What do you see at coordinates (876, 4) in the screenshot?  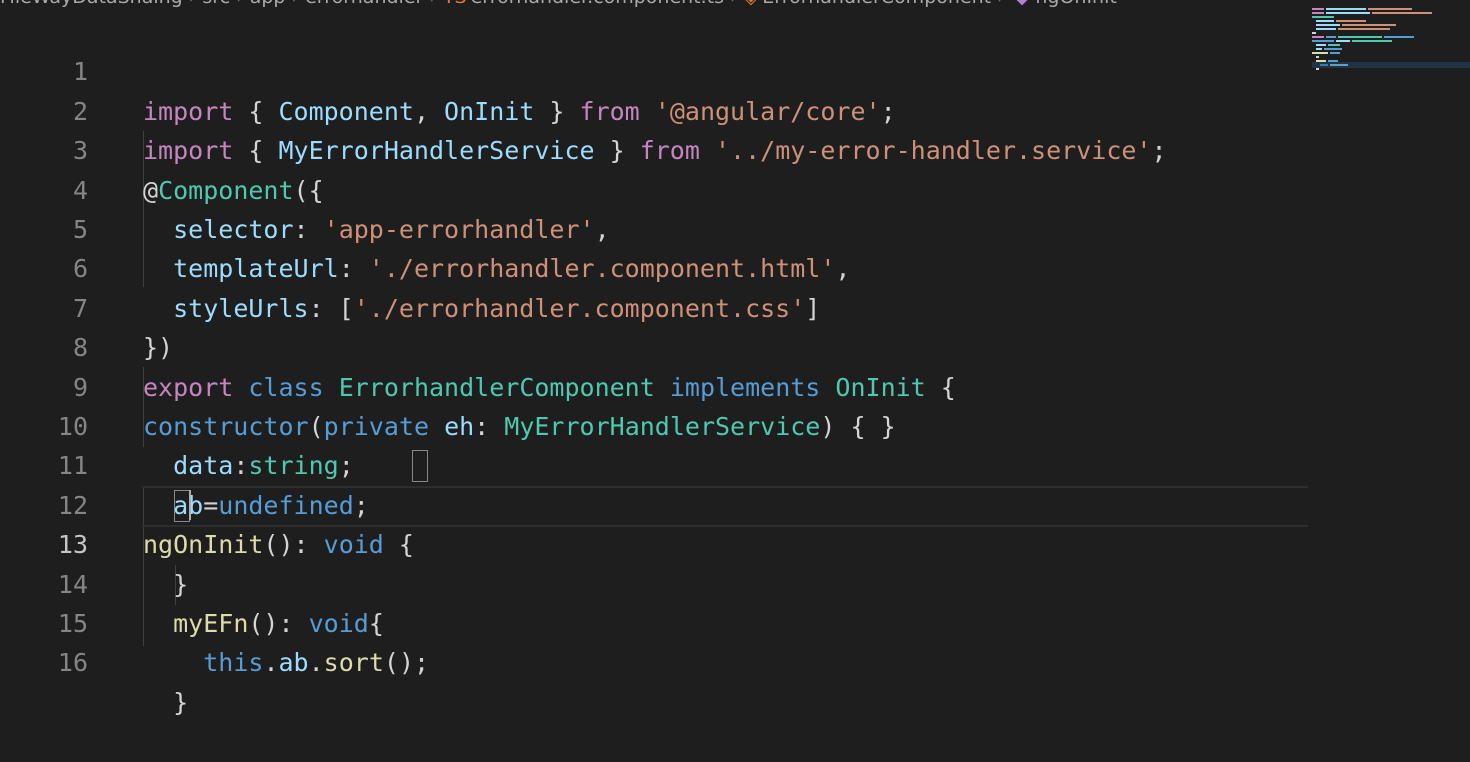 I see `breadcrumb-item-class: ErrorhandlerComponent` at bounding box center [876, 4].